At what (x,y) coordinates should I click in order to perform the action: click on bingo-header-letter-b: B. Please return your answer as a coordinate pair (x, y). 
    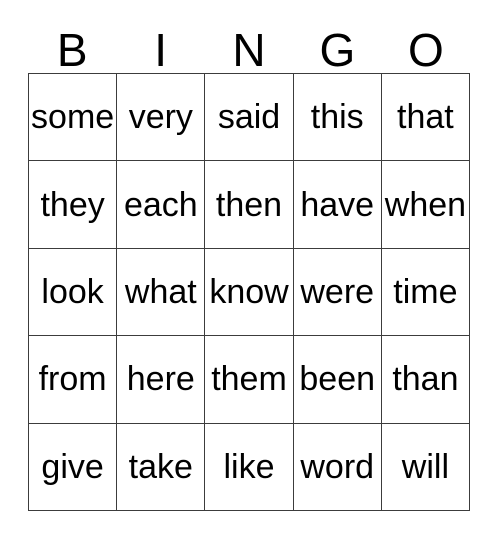
    Looking at the image, I should click on (72, 50).